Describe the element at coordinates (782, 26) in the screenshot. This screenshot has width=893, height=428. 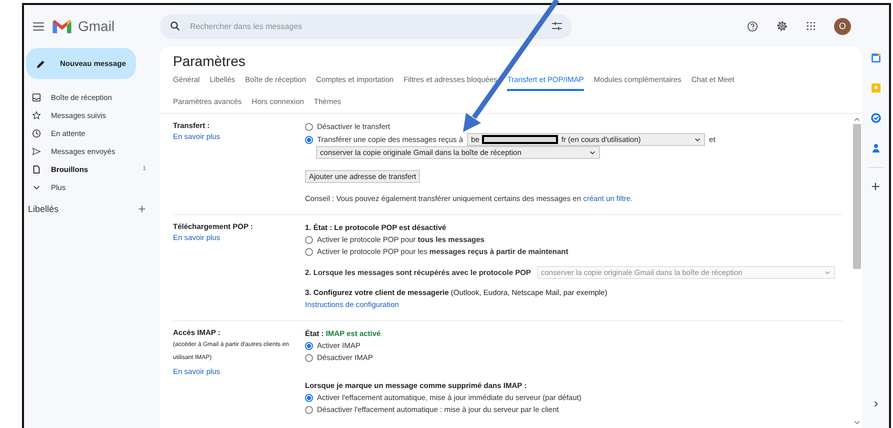
I see `settings-icon` at that location.